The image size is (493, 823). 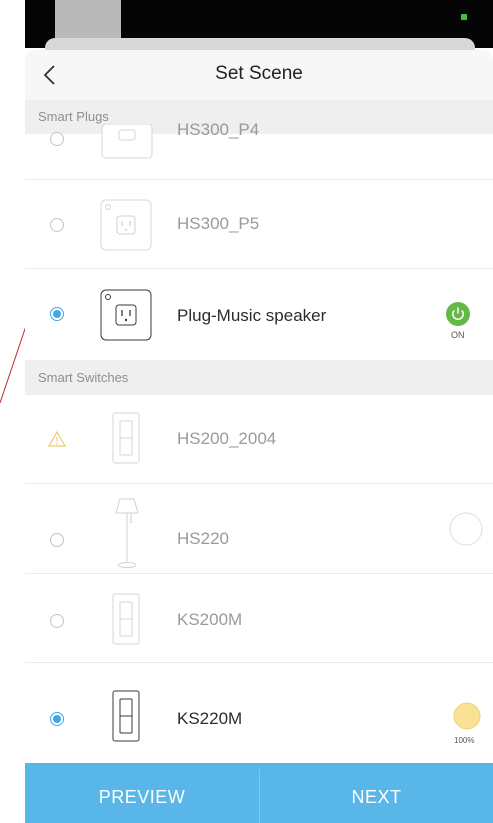 I want to click on device-name: KS220M, so click(x=210, y=718).